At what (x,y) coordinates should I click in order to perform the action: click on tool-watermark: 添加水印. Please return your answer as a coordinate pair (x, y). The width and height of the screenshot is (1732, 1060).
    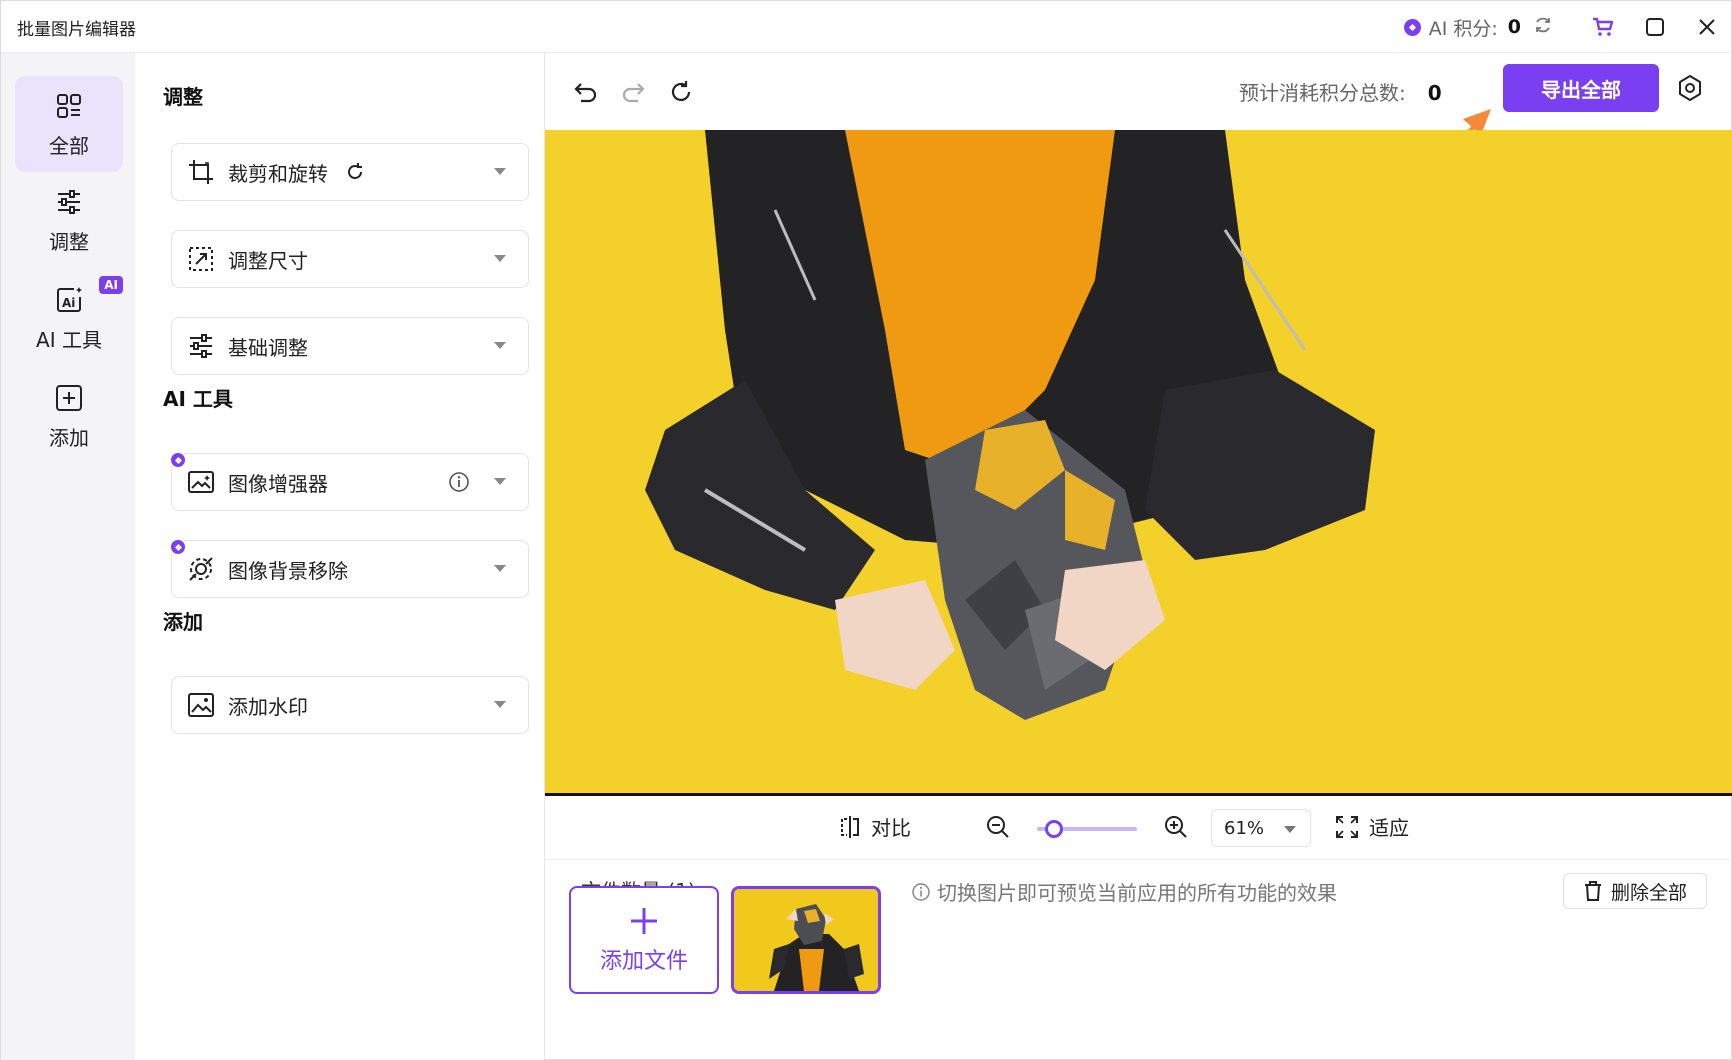
    Looking at the image, I should click on (350, 705).